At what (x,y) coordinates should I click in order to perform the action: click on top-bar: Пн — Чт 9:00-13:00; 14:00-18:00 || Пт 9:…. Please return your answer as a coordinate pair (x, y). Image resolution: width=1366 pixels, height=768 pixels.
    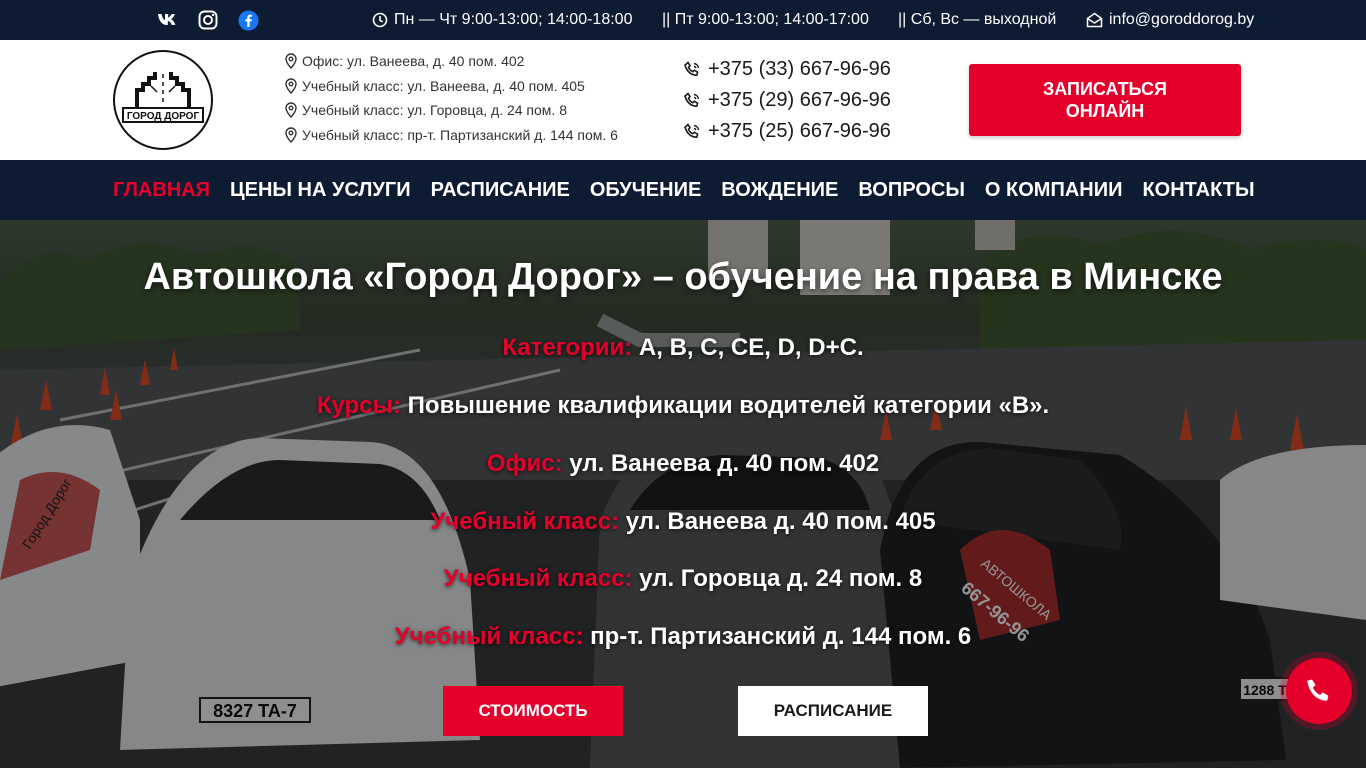
    Looking at the image, I should click on (683, 20).